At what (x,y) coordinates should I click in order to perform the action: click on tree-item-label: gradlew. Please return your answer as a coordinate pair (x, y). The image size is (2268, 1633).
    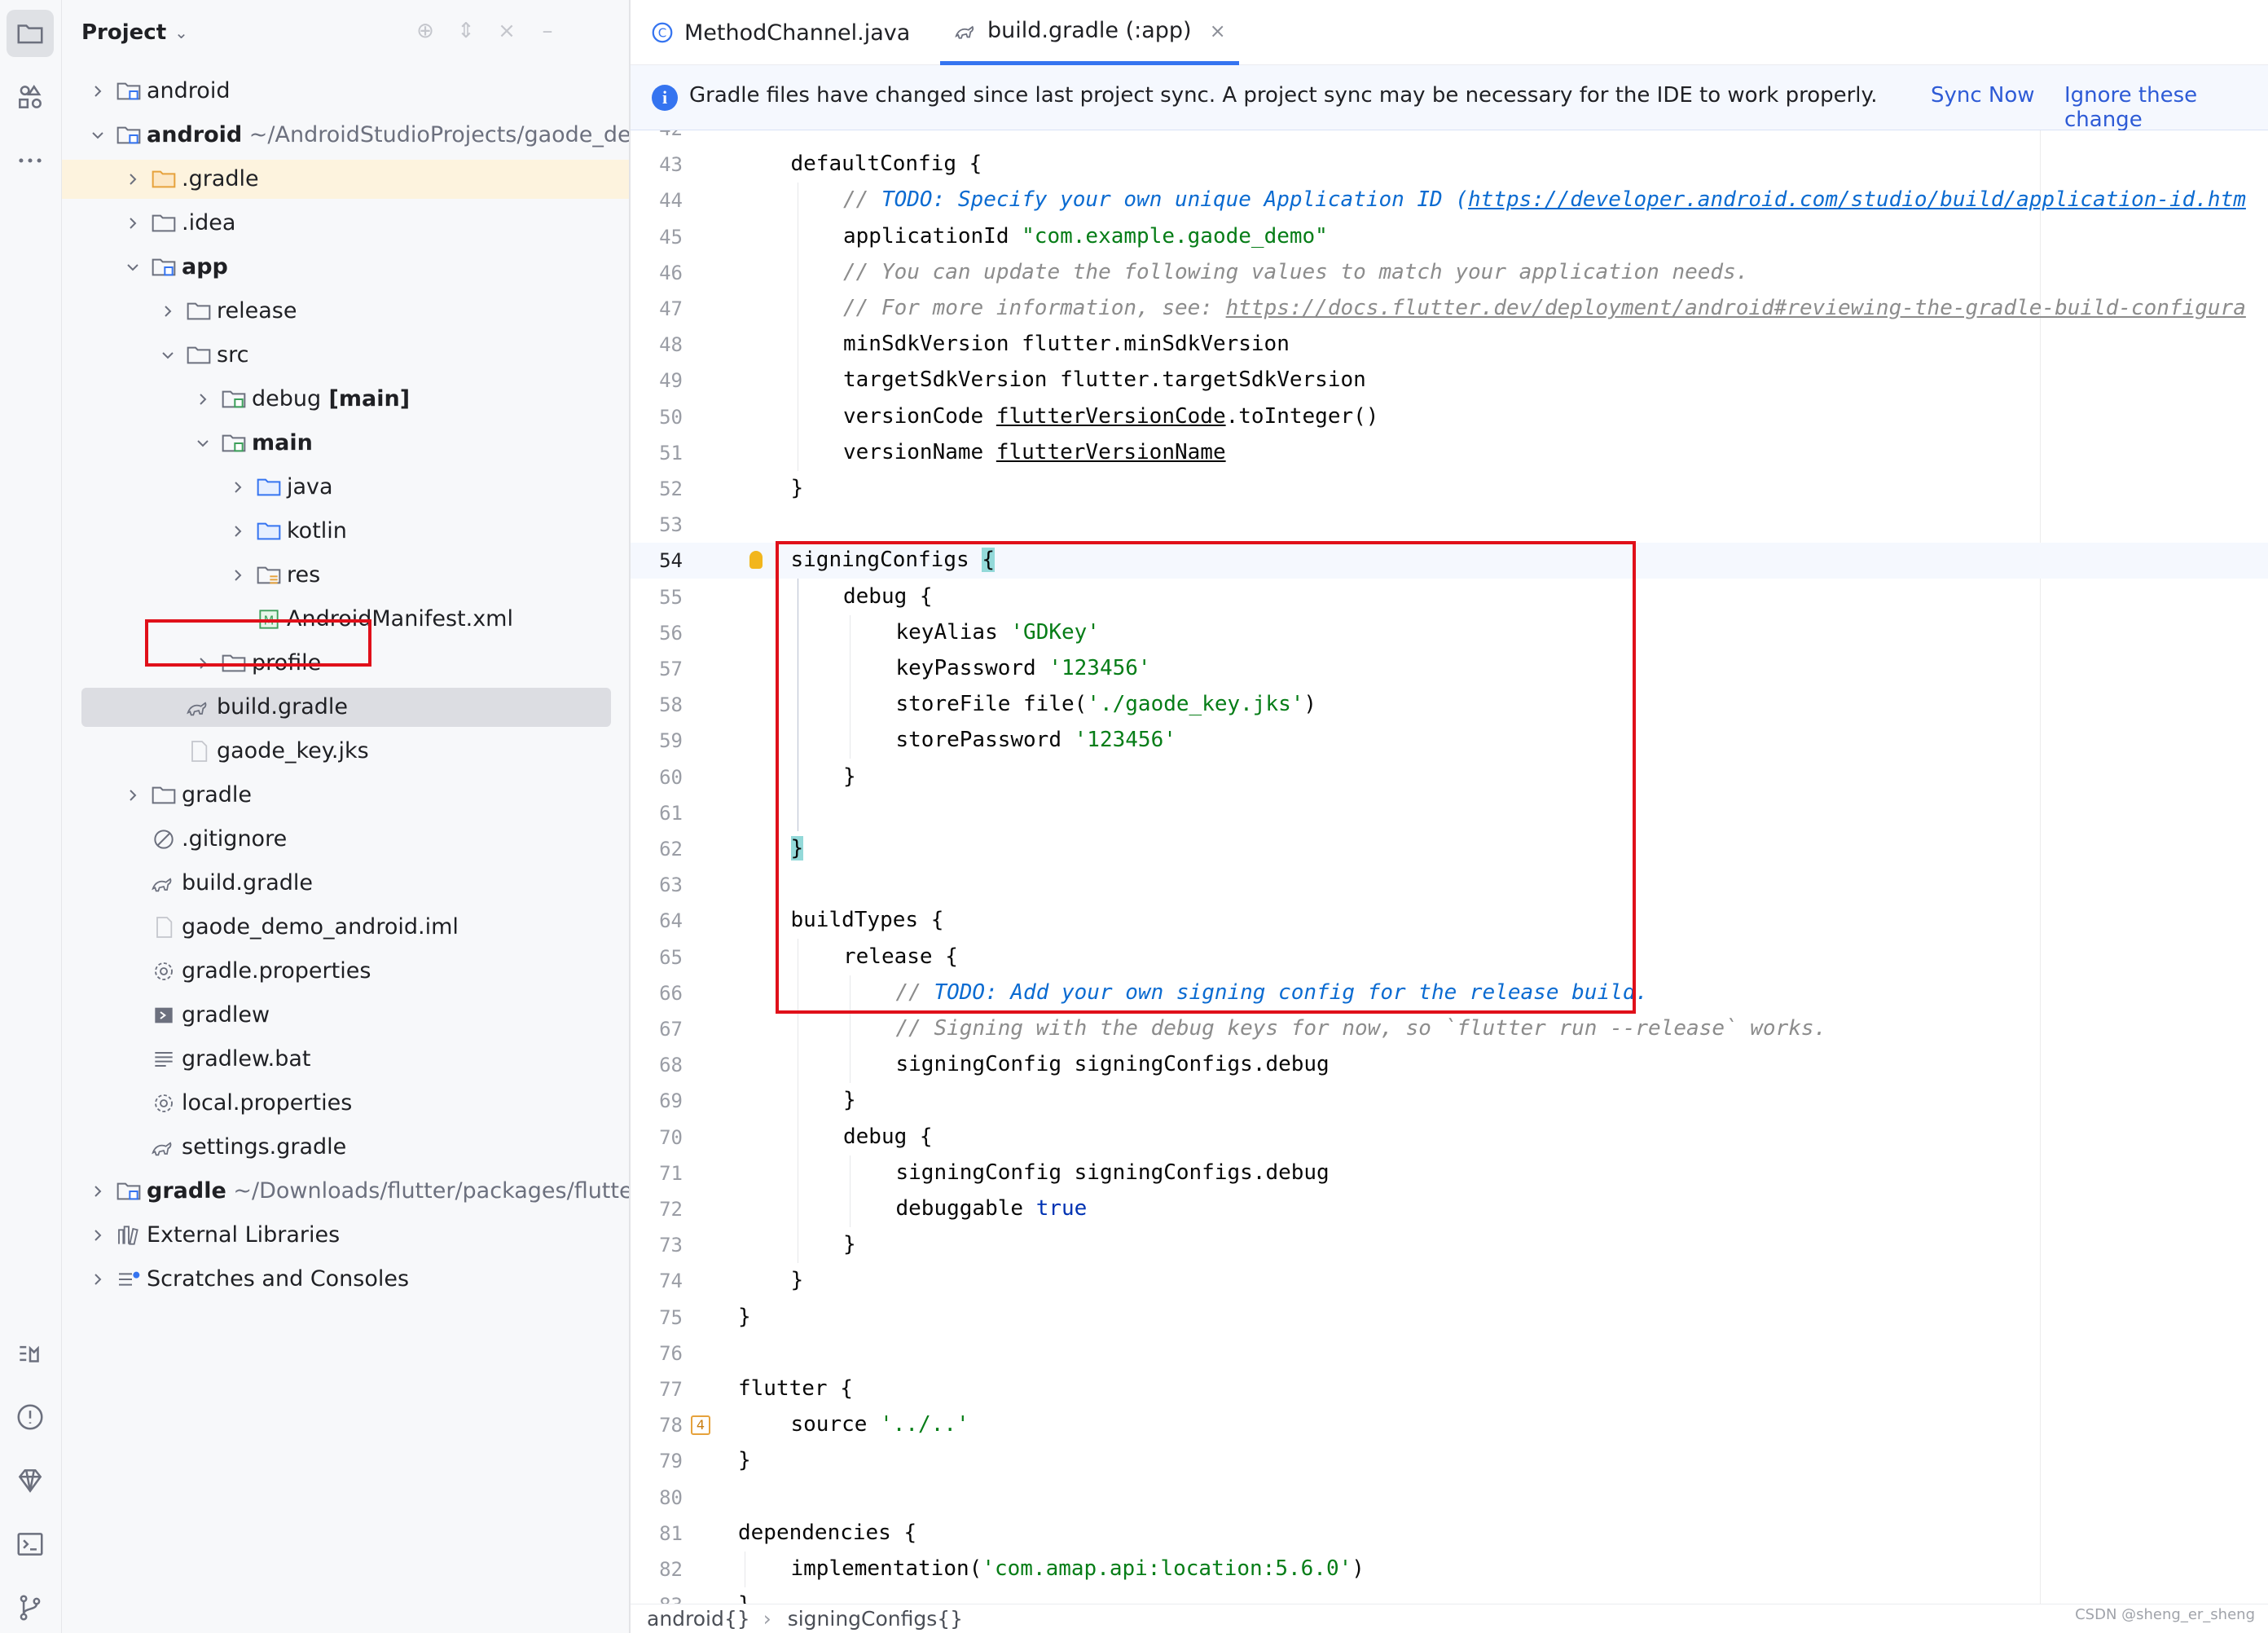
    Looking at the image, I should click on (226, 1015).